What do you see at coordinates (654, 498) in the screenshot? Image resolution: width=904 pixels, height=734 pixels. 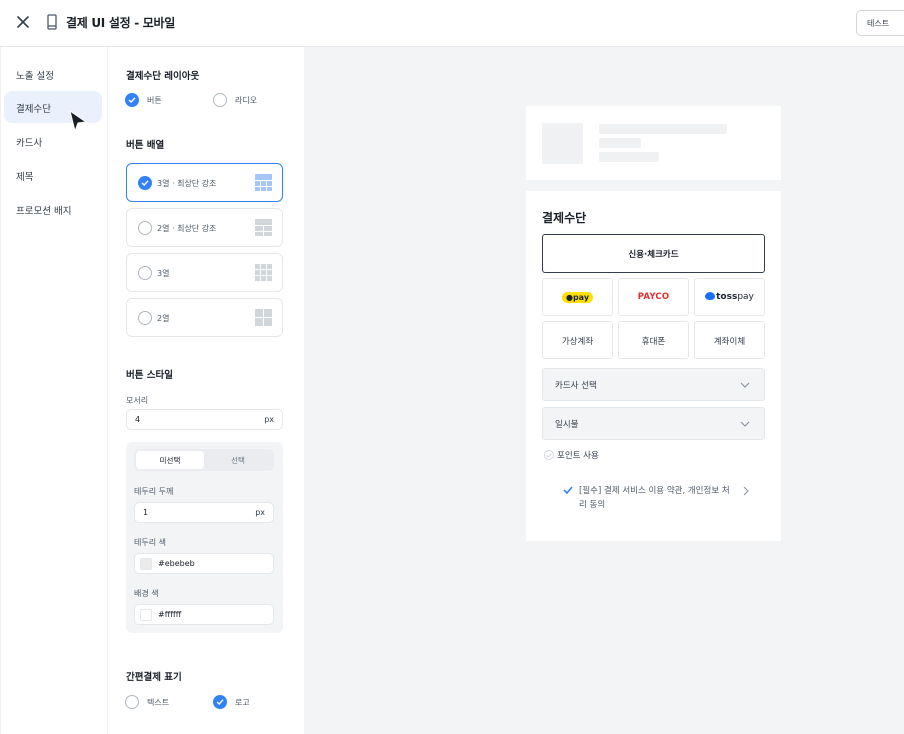 I see `terms-agreement-text: [필수] 결제 서비스 이용 약관, 개인정보 처리 동의` at bounding box center [654, 498].